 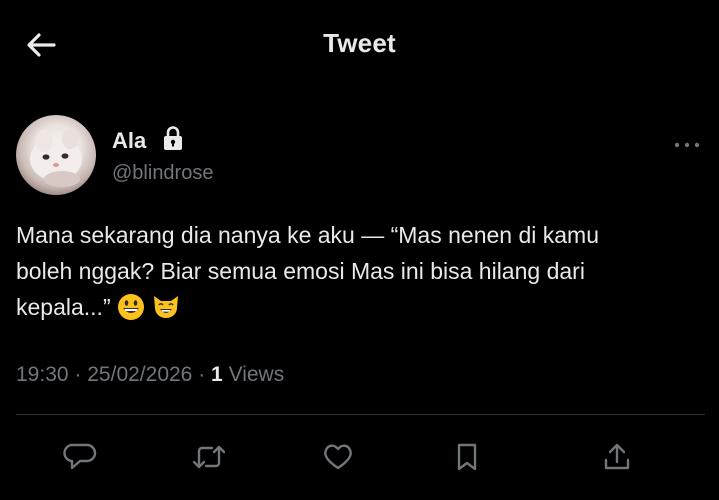 I want to click on like-icon, so click(x=338, y=457).